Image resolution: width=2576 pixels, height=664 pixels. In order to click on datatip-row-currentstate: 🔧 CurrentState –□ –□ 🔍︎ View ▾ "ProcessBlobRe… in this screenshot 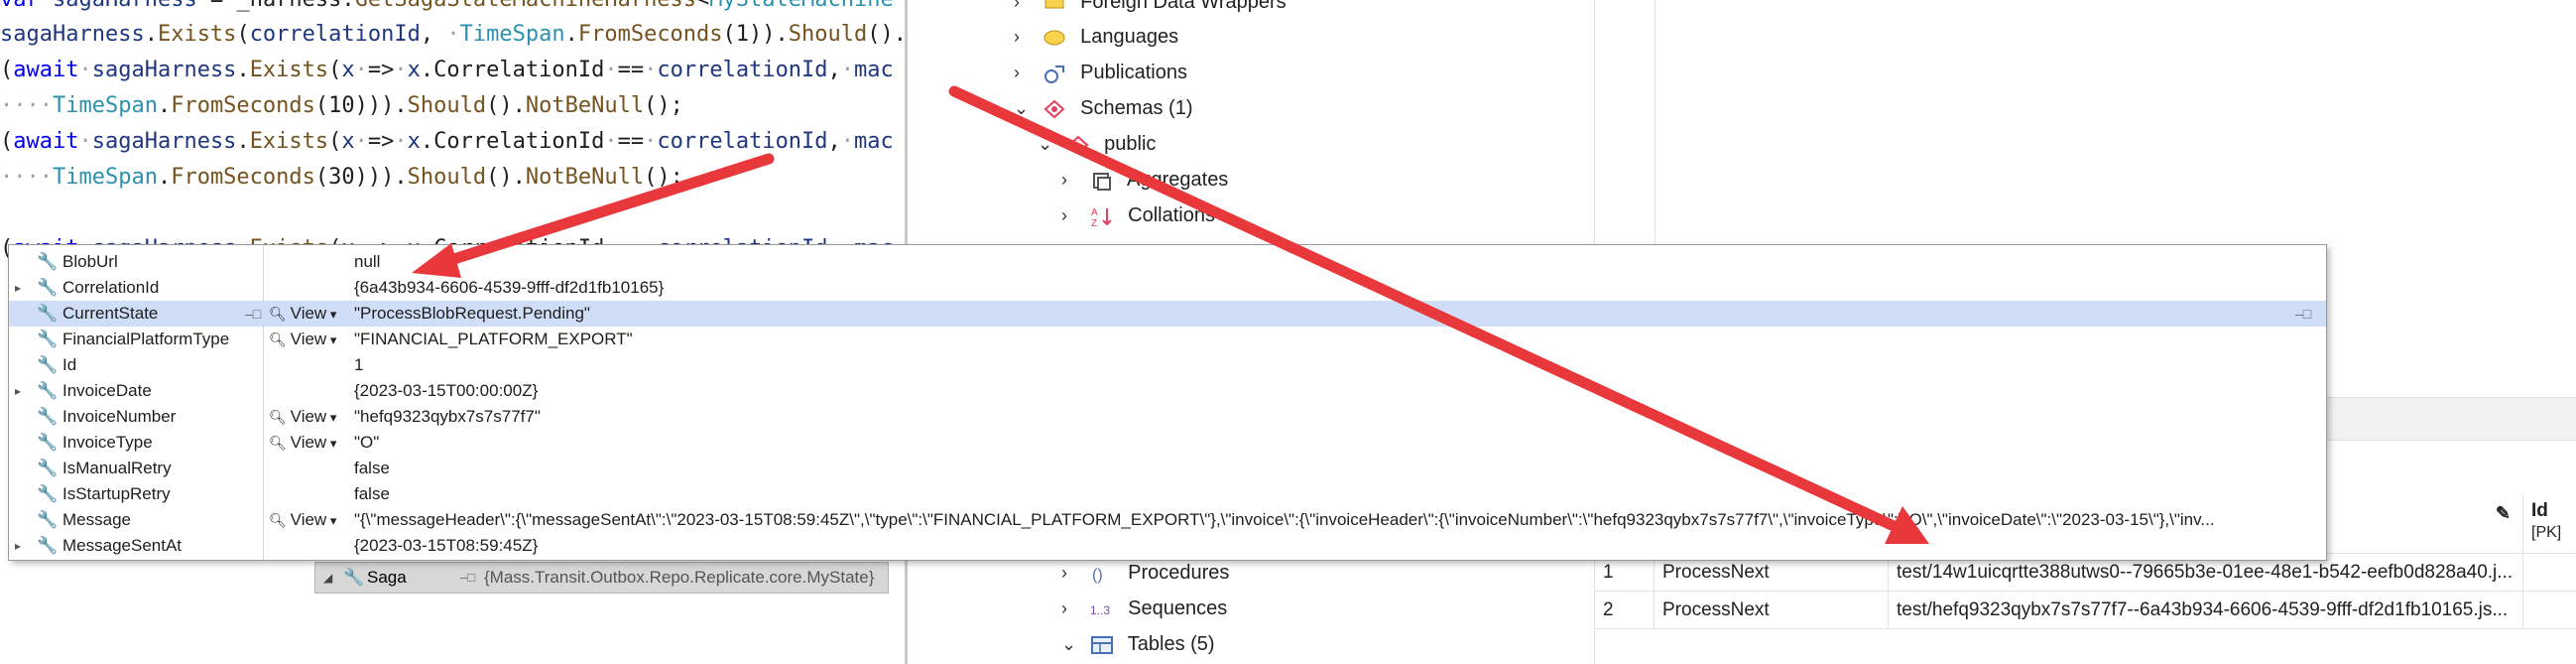, I will do `click(1167, 314)`.